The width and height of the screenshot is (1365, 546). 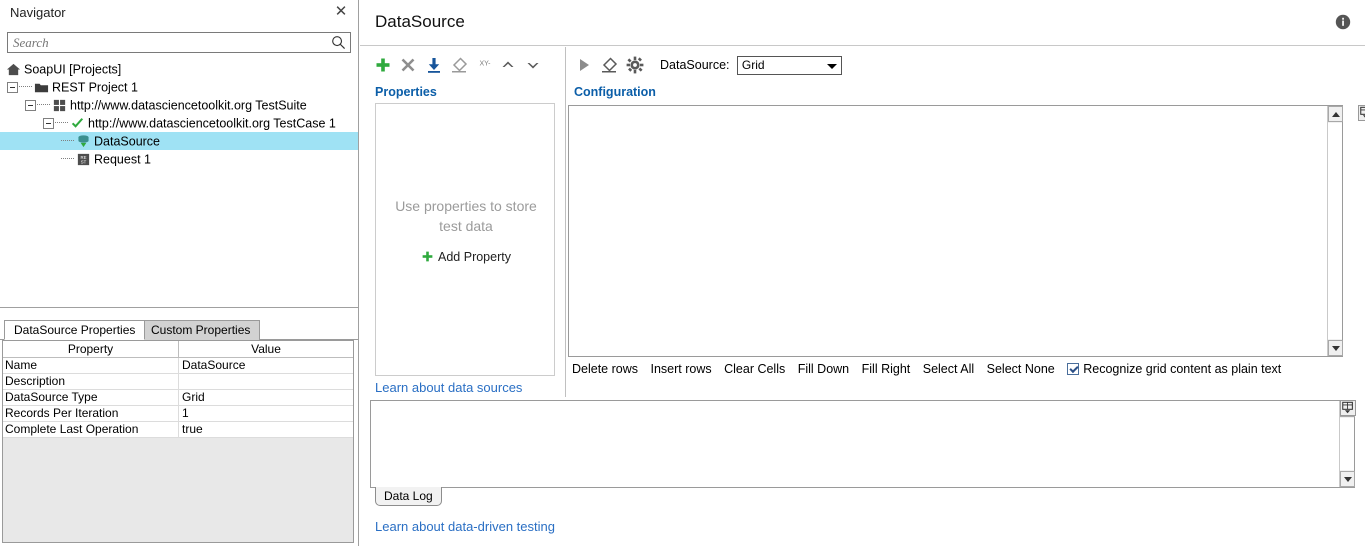 I want to click on table-row: Description, so click(x=178, y=382).